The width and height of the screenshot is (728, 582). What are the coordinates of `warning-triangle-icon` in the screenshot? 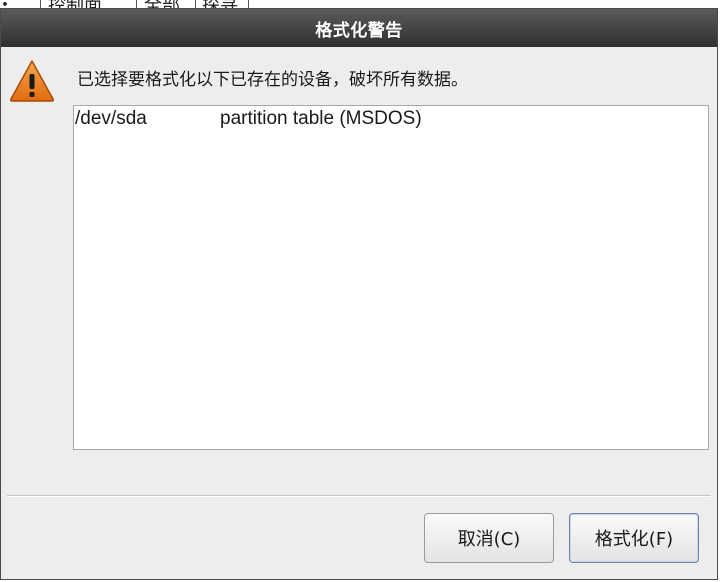 It's located at (32, 81).